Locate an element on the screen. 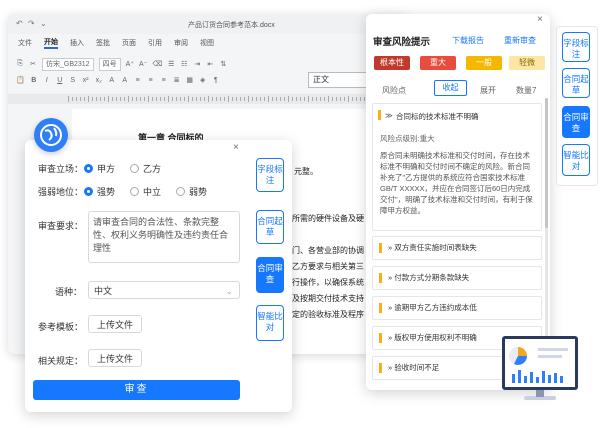 The height and width of the screenshot is (428, 605). risk-panel-title: 审查风险提示 is located at coordinates (402, 42).